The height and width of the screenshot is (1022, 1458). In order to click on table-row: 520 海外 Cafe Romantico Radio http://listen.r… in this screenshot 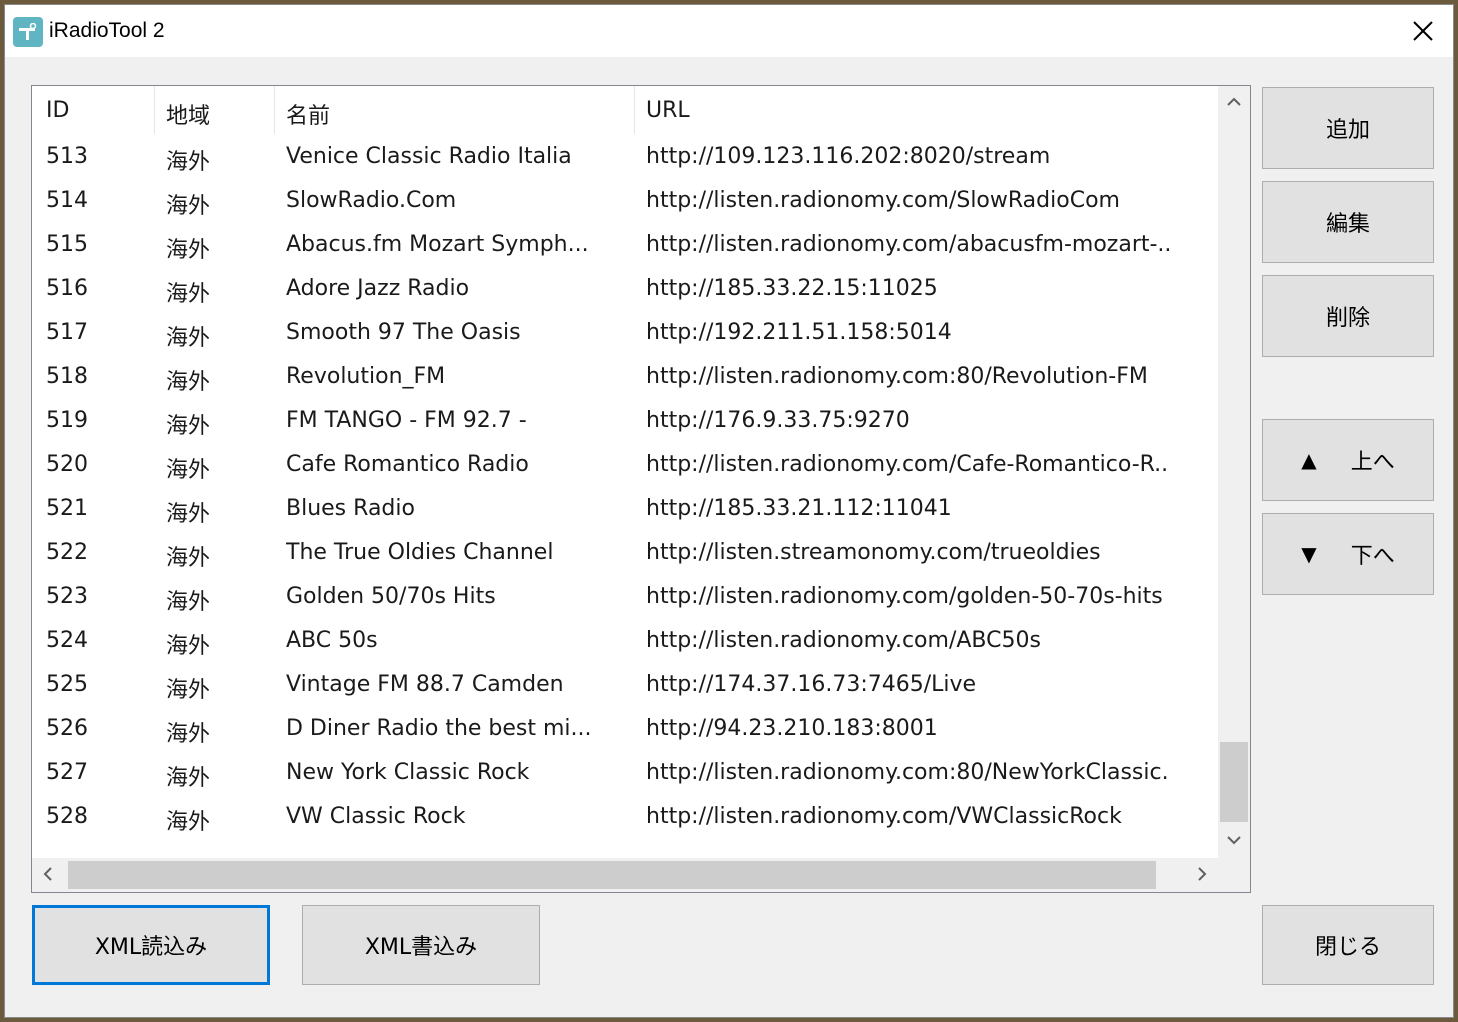, I will do `click(625, 466)`.